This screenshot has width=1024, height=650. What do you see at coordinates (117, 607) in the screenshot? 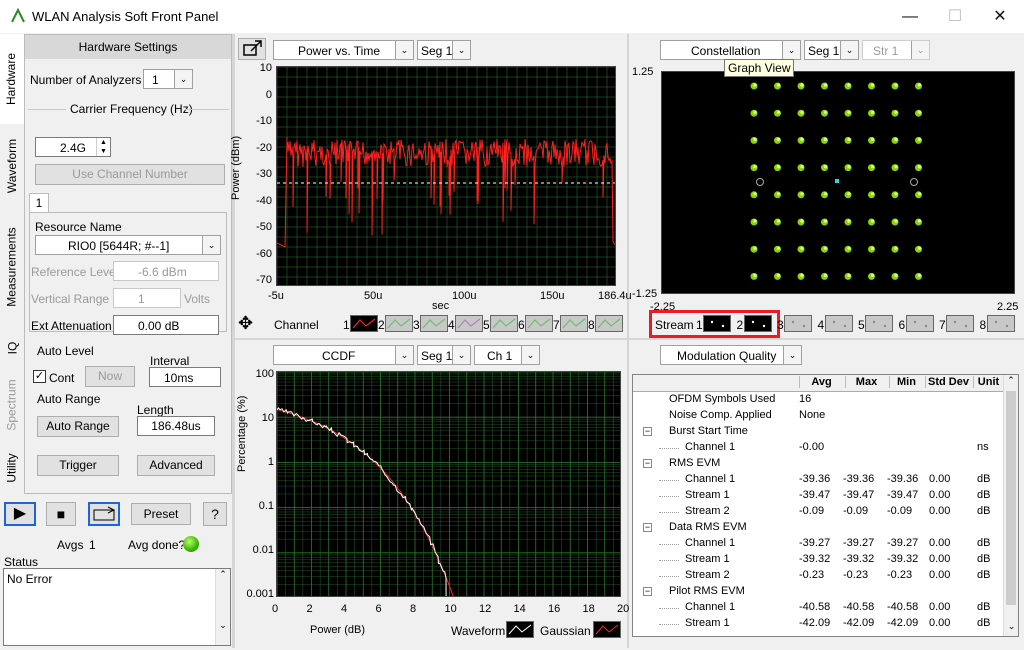
I see `status-box: No Error ⌃ ⌄` at bounding box center [117, 607].